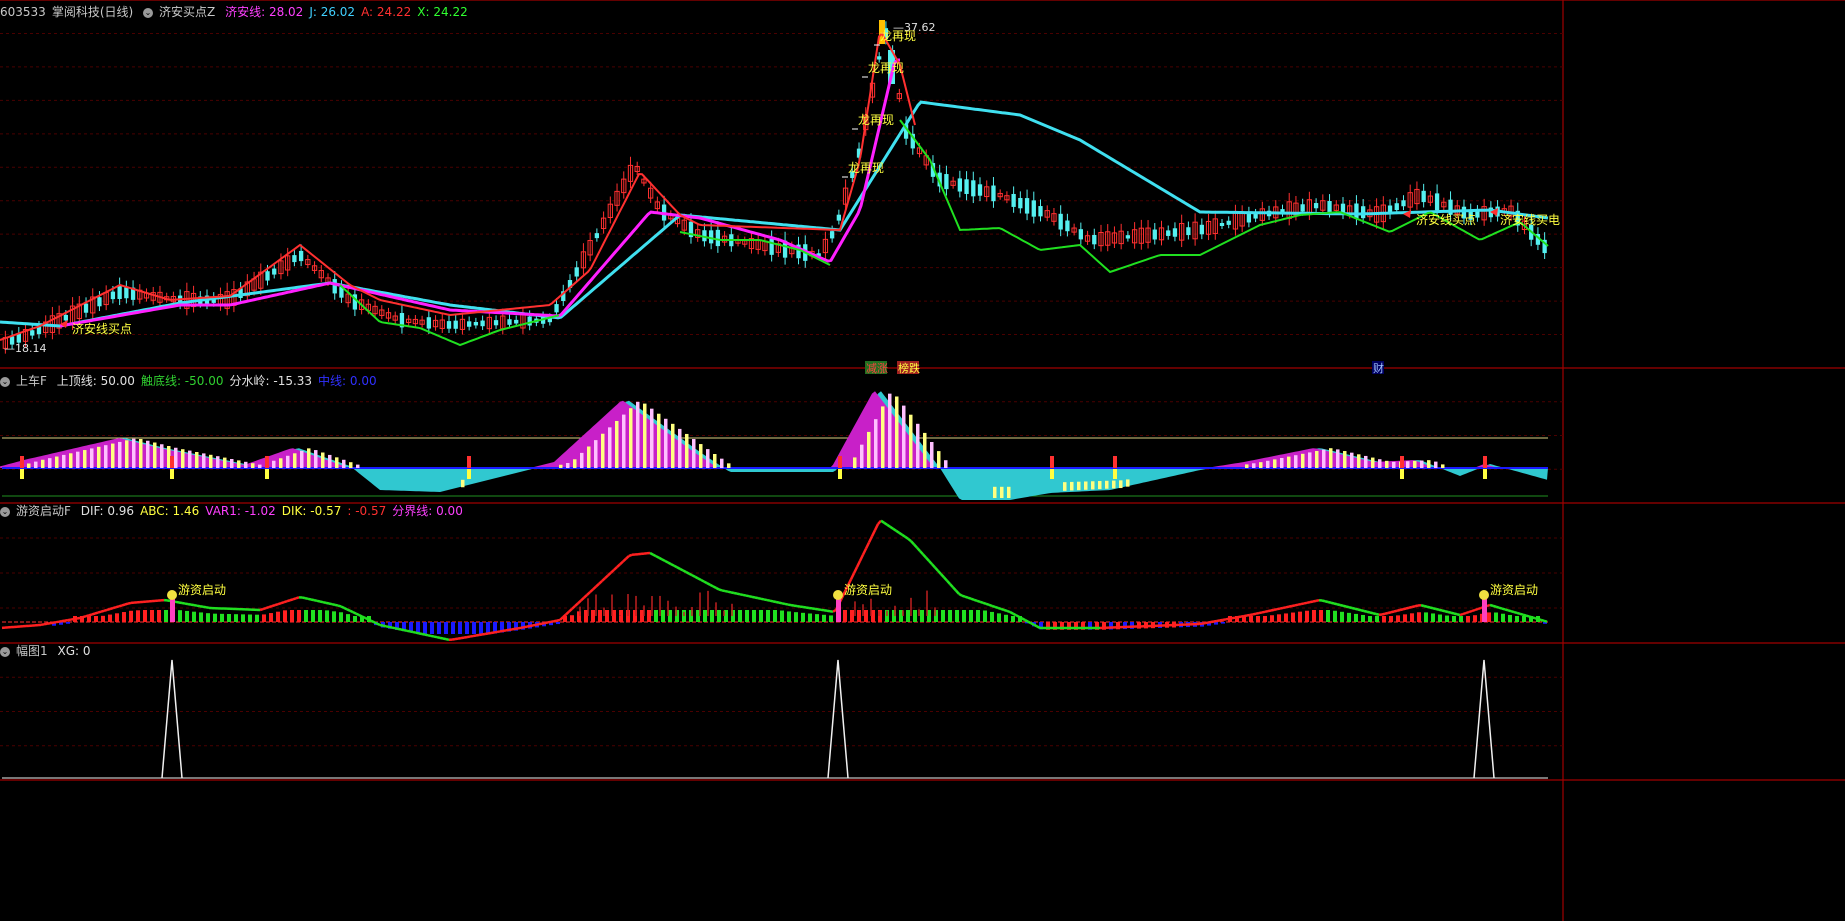 Image resolution: width=1845 pixels, height=921 pixels. Describe the element at coordinates (32, 651) in the screenshot. I see `indicator-name: 幅图1` at that location.